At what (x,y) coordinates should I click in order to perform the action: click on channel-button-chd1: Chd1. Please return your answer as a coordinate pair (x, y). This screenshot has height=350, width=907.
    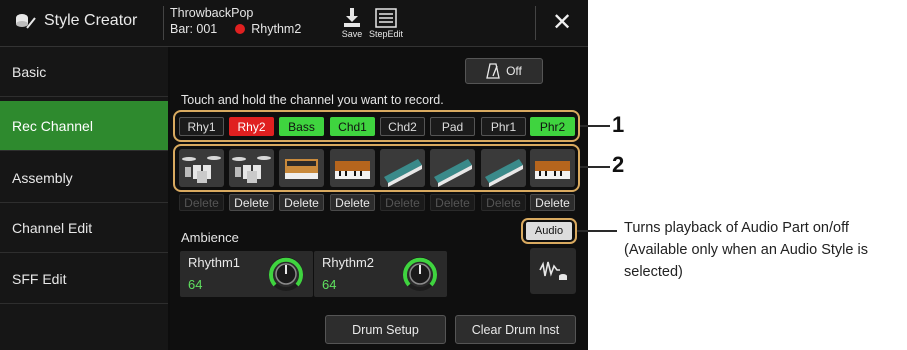
    Looking at the image, I should click on (352, 126).